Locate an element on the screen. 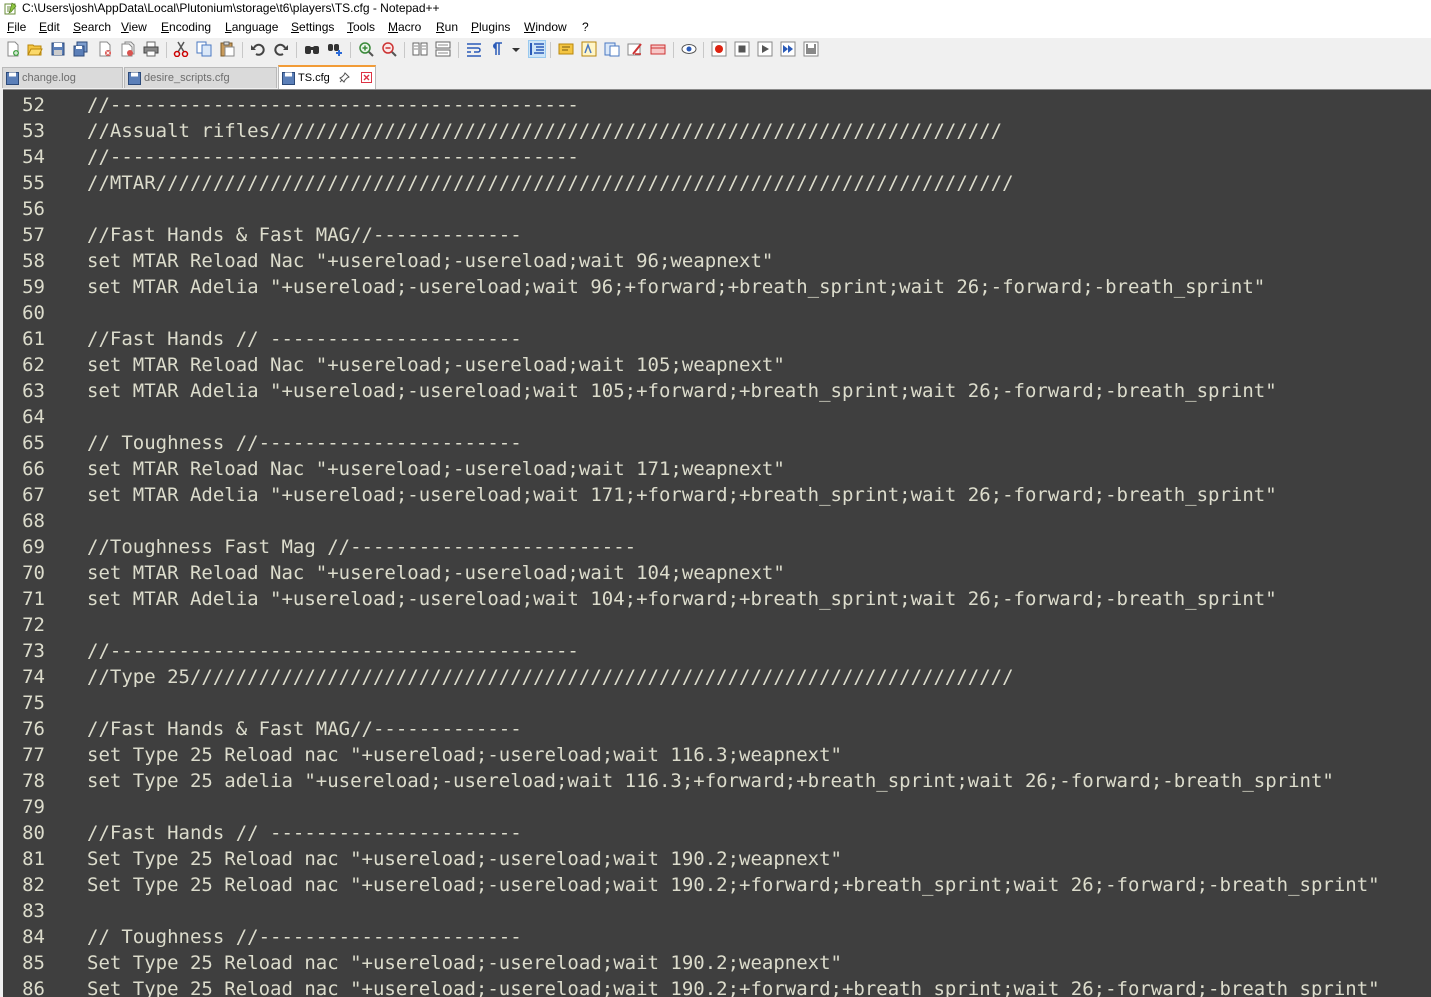 Image resolution: width=1431 pixels, height=997 pixels. code-line: 56 is located at coordinates (717, 209).